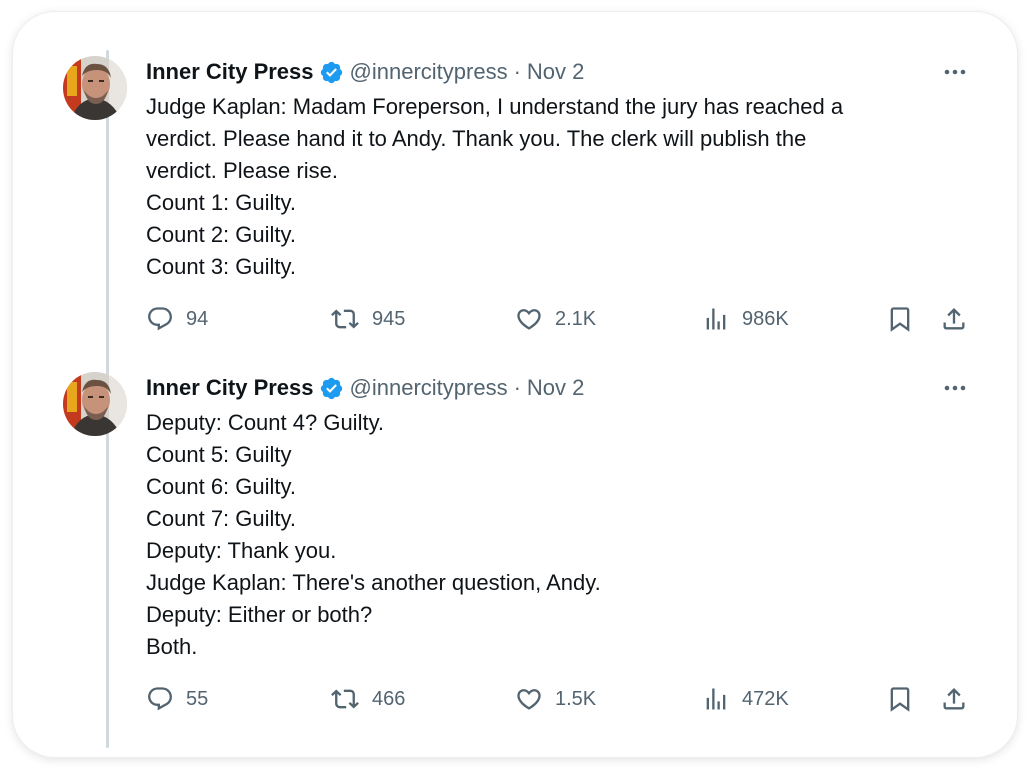 Image resolution: width=1032 pixels, height=772 pixels. Describe the element at coordinates (529, 699) in the screenshot. I see `heart-icon` at that location.